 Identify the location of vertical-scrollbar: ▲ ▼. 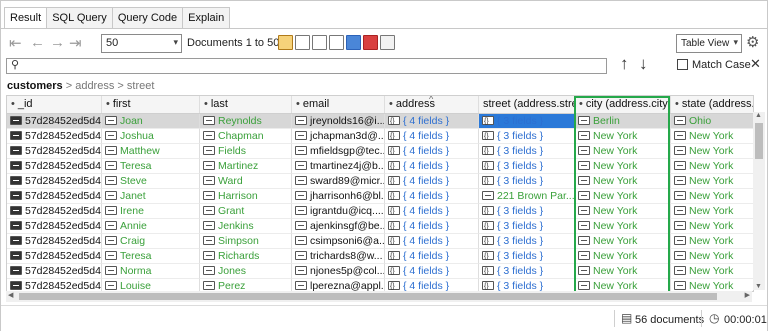
(759, 201).